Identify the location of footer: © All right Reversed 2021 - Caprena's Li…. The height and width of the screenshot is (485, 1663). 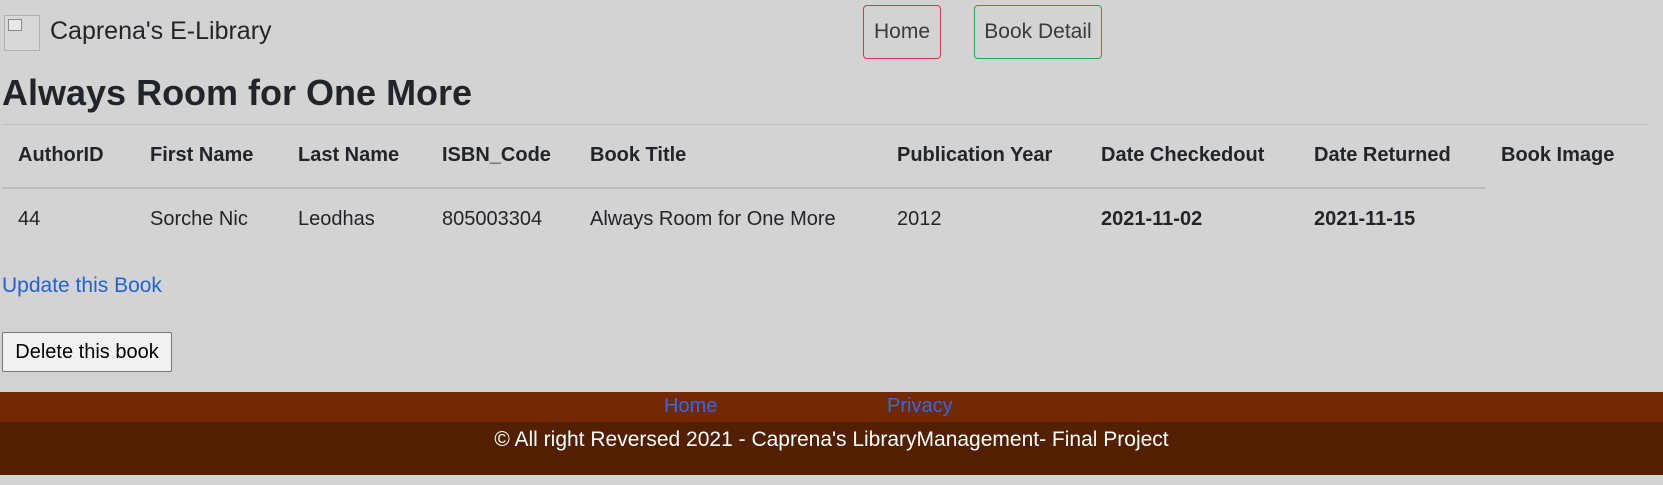
(831, 448).